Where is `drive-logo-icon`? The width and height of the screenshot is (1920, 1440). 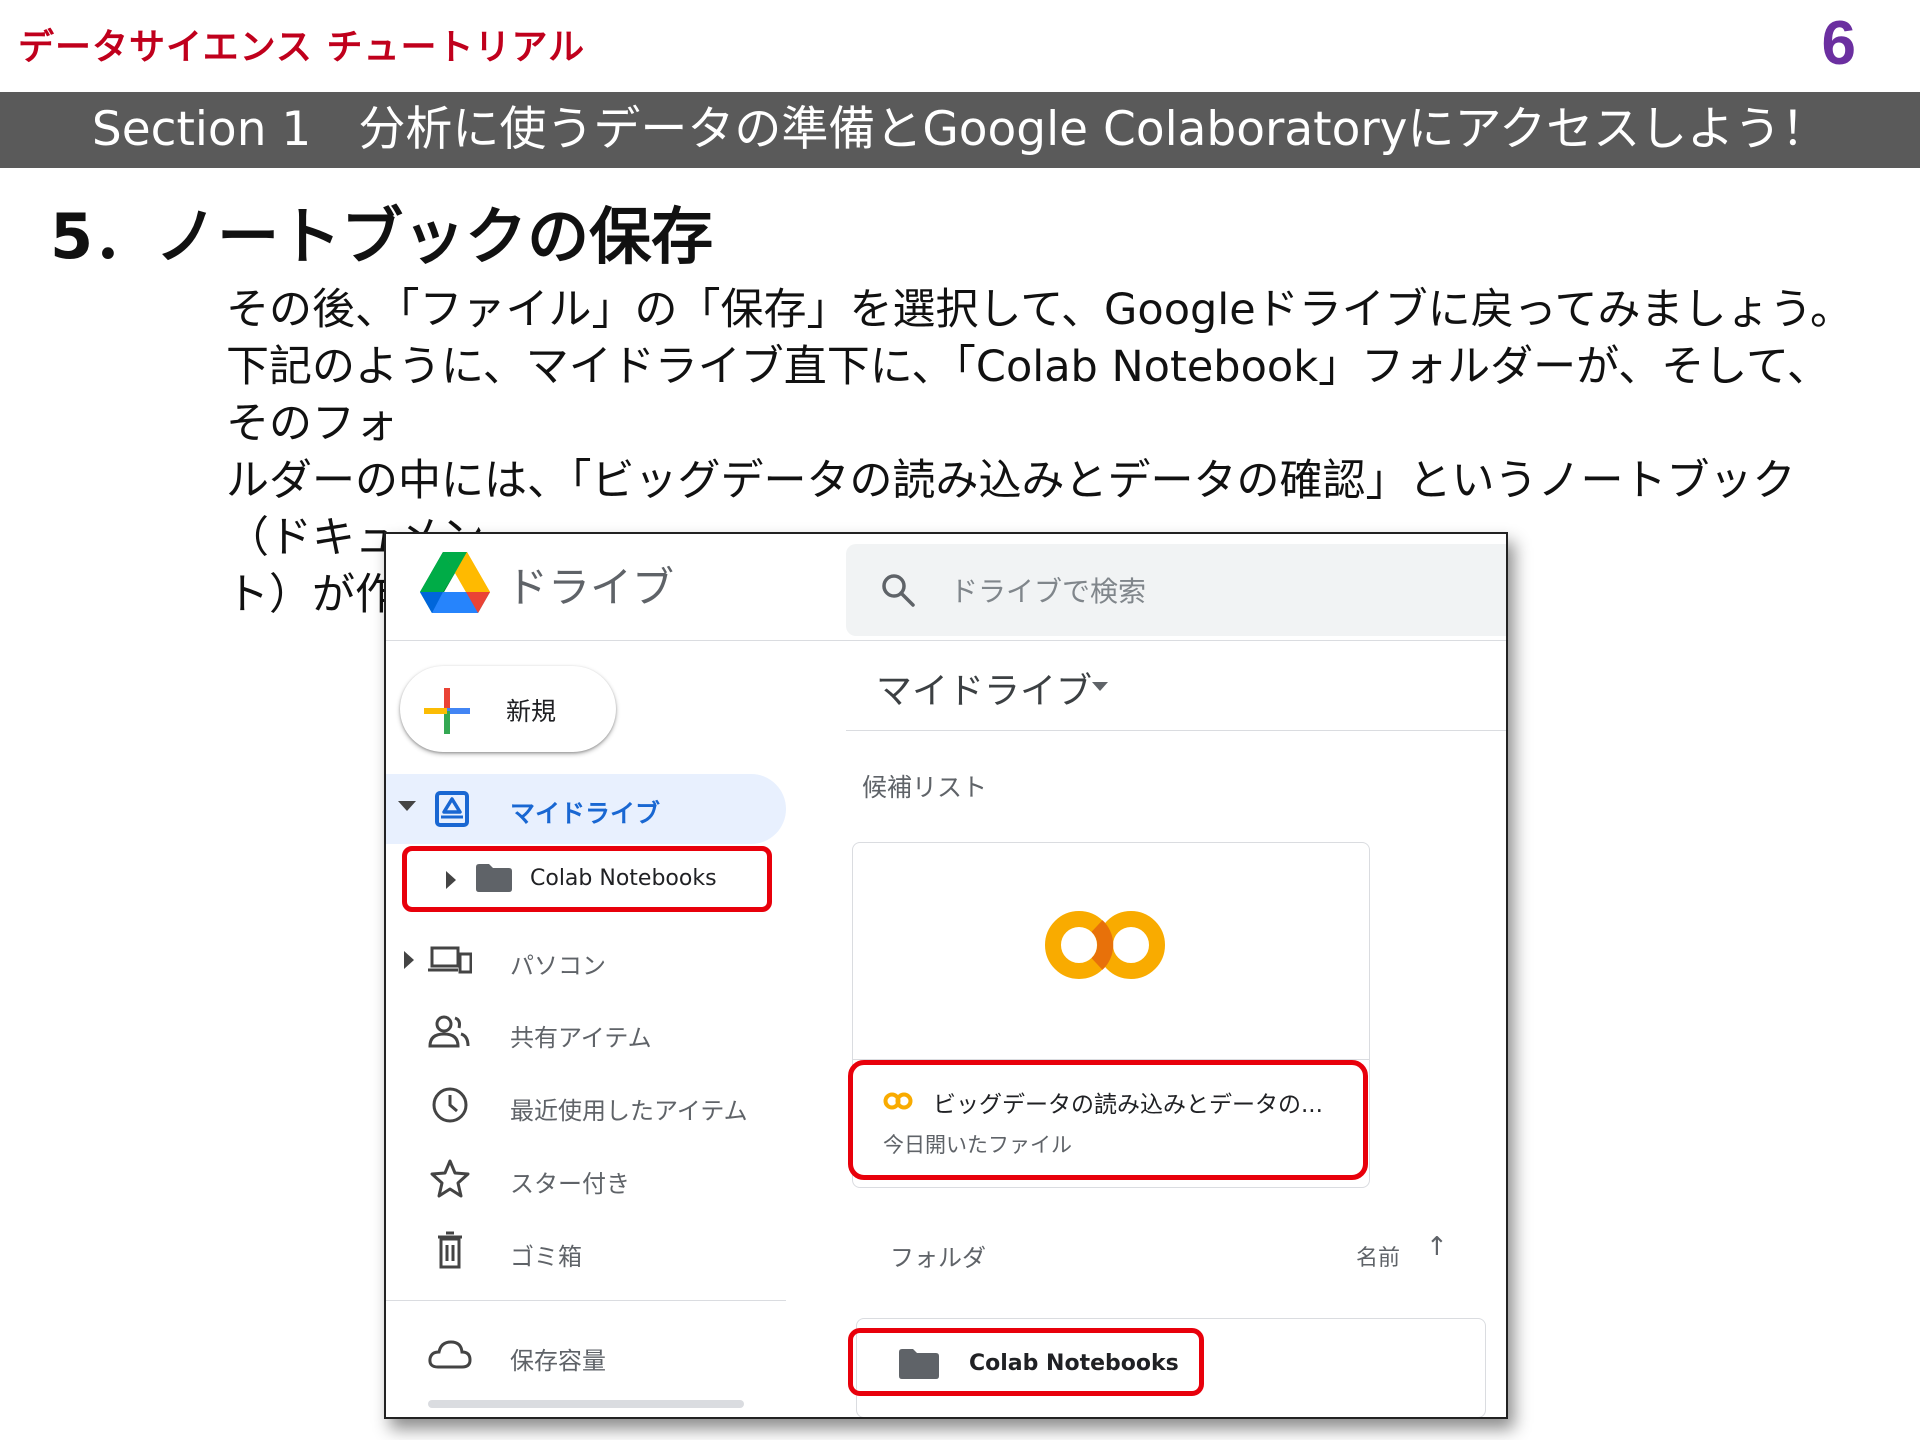 drive-logo-icon is located at coordinates (455, 582).